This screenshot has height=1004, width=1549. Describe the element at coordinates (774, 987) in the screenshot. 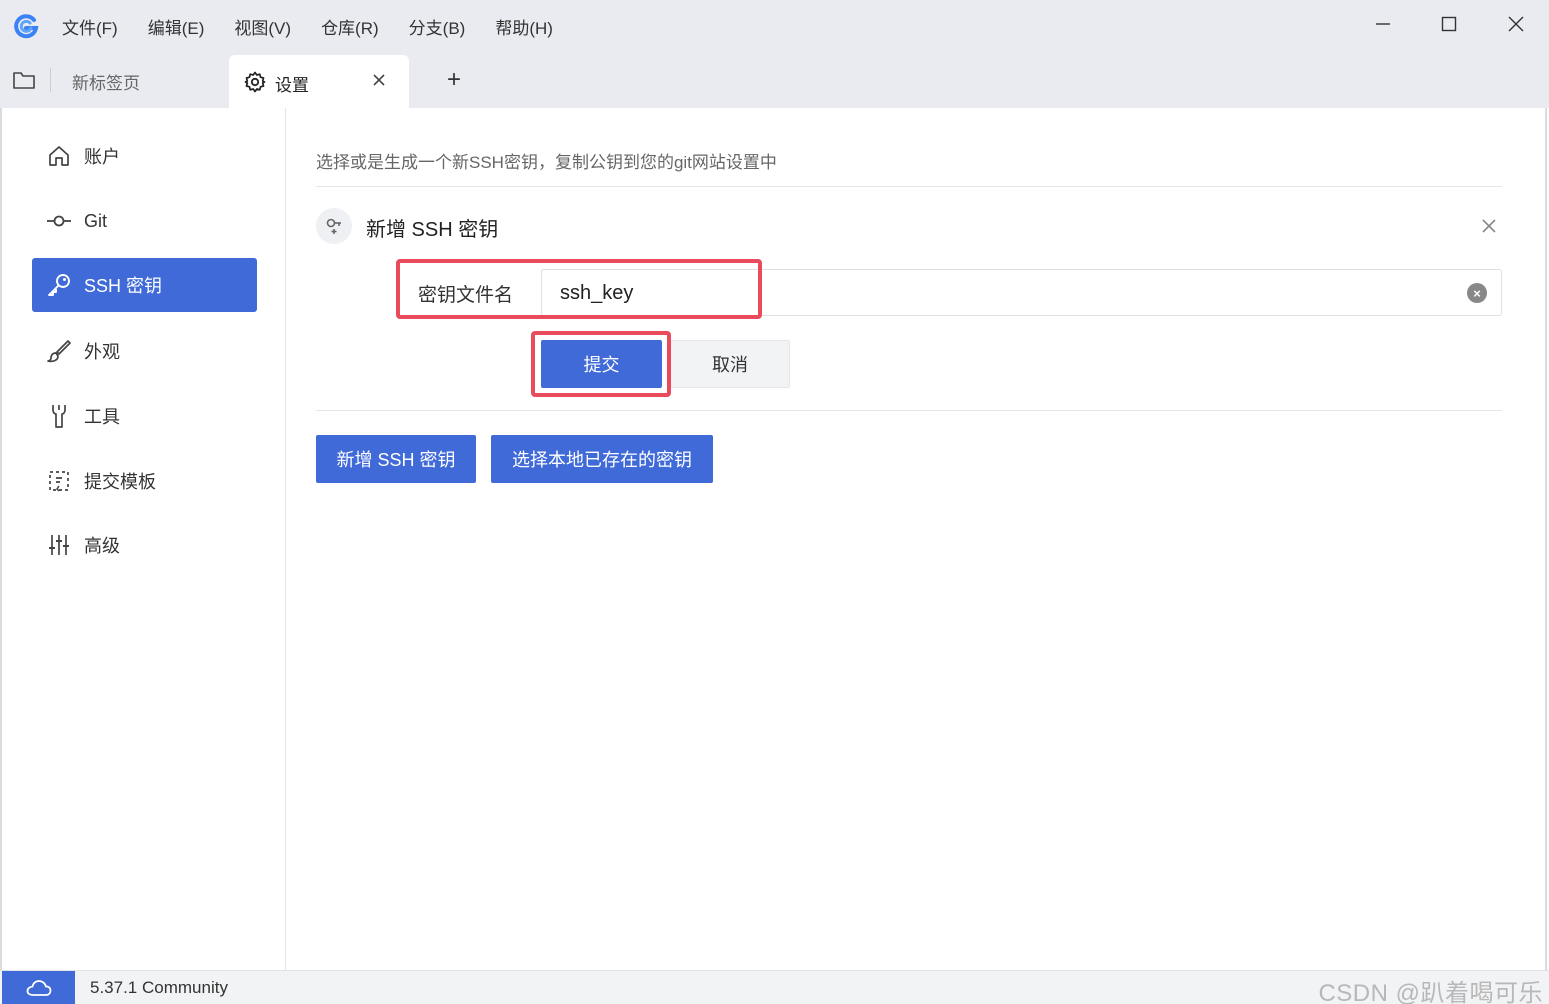

I see `status-bar: 5.37.1 Community CSDN @趴着喝可乐` at that location.